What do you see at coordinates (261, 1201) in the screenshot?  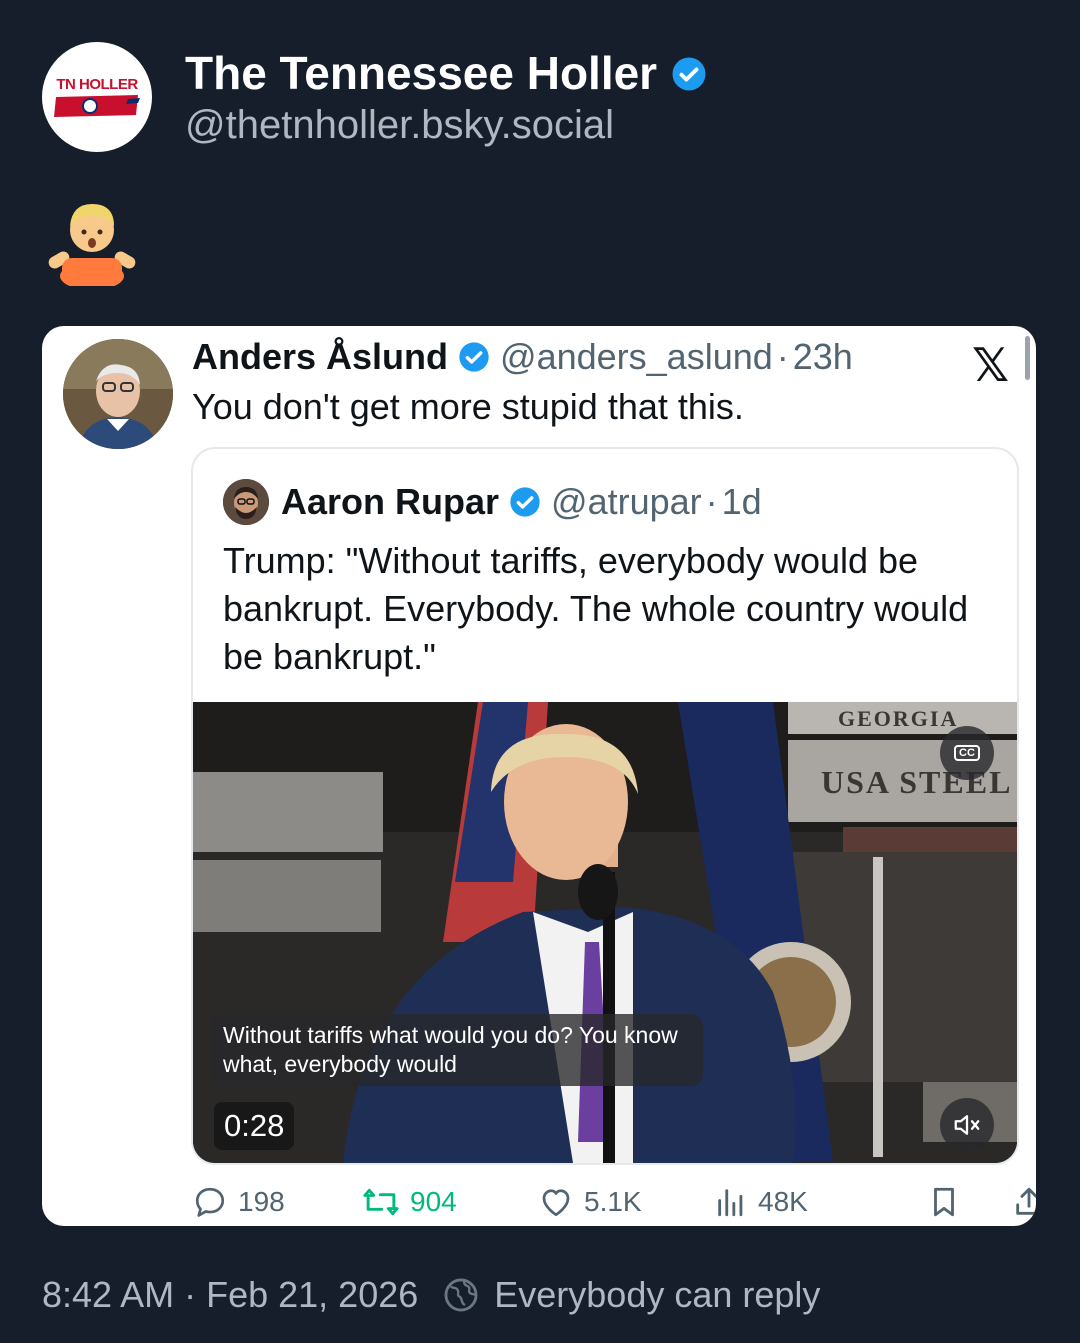 I see `reply-count: 198` at bounding box center [261, 1201].